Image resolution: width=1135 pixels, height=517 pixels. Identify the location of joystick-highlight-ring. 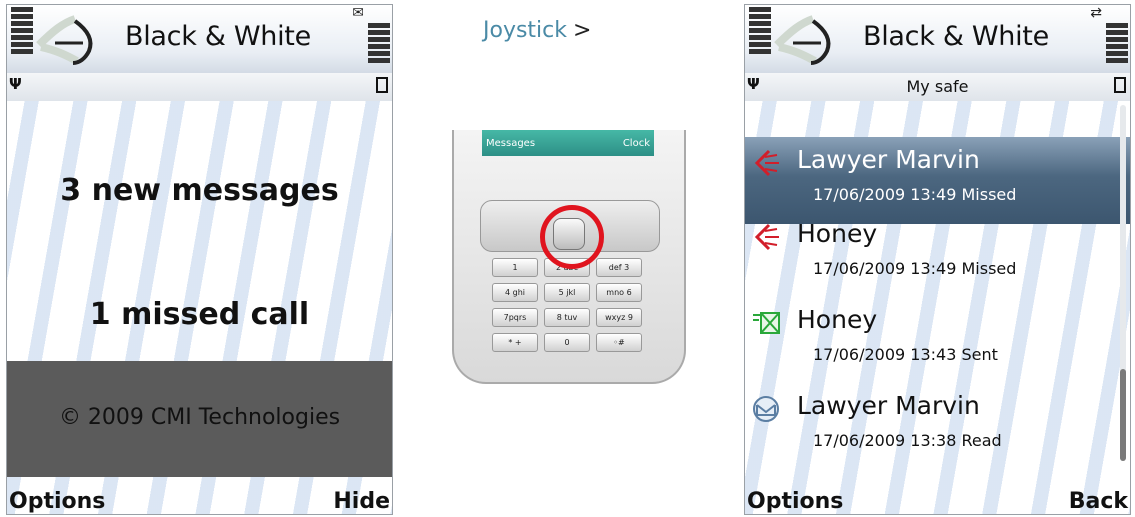
(572, 237).